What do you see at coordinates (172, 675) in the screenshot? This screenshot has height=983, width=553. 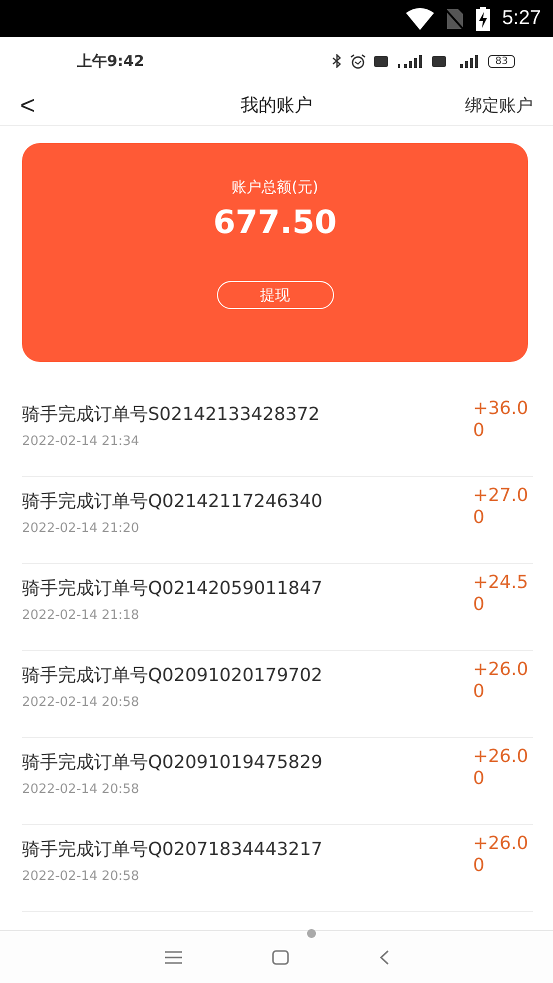 I see `transaction-title: 骑手完成订单号Q02091020179702` at bounding box center [172, 675].